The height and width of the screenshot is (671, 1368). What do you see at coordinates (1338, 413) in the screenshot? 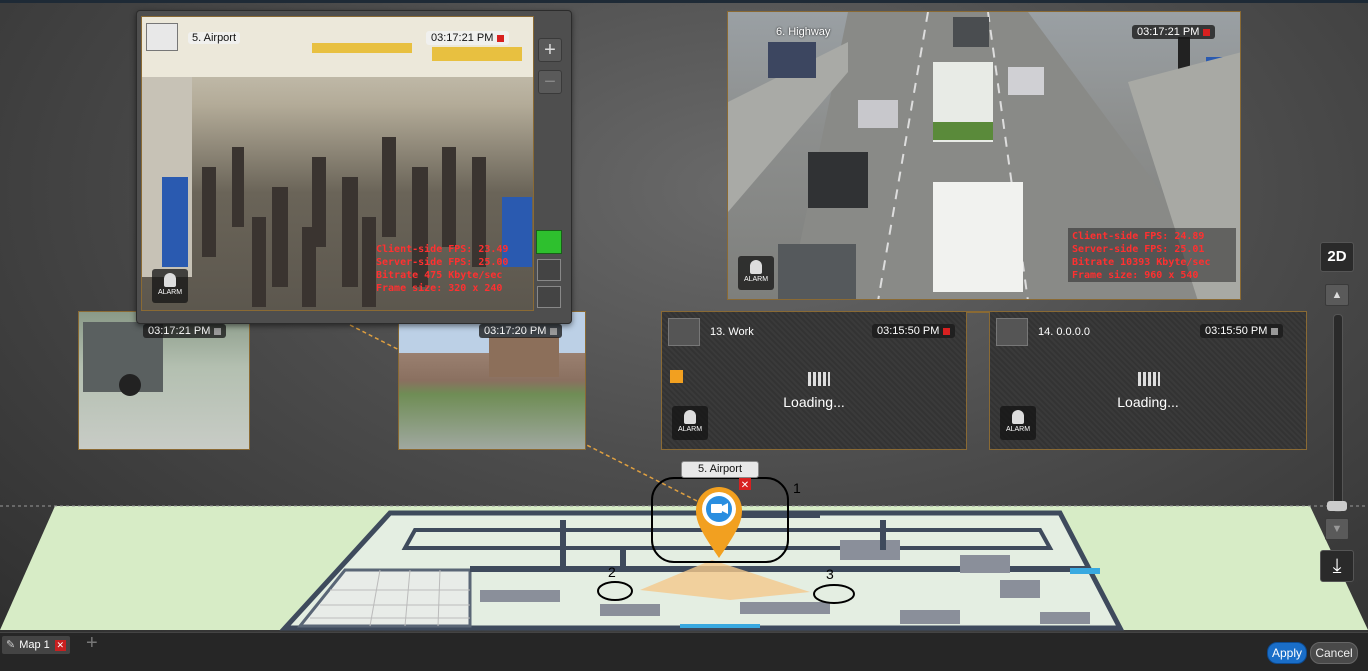
I see `zoom-slider-track` at bounding box center [1338, 413].